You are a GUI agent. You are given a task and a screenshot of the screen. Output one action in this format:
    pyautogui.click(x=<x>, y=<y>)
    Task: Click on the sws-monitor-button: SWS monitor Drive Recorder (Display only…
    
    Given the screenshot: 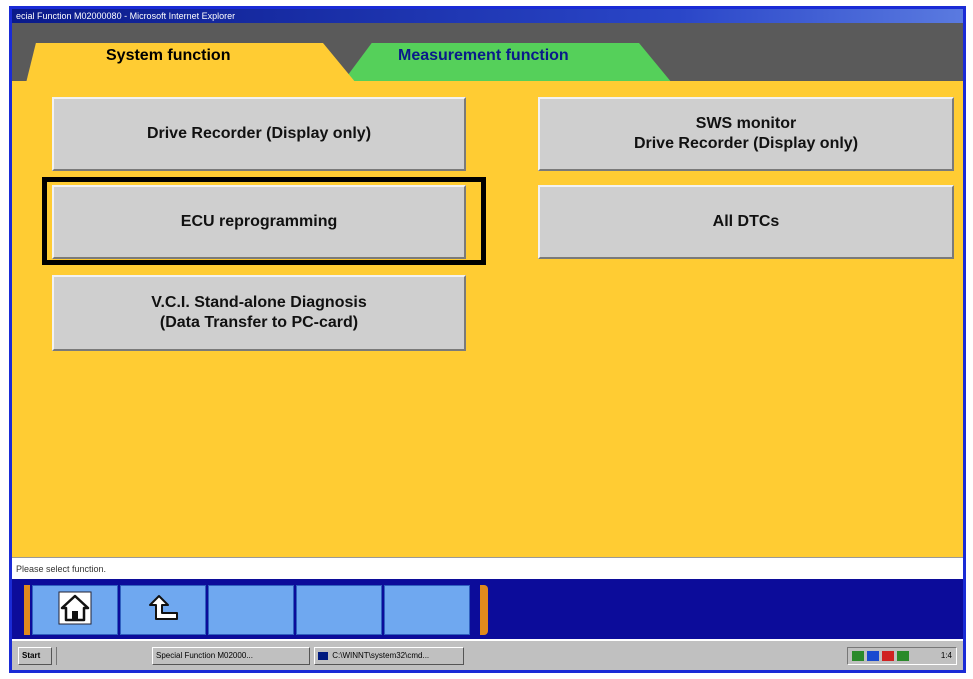 What is the action you would take?
    pyautogui.click(x=746, y=134)
    